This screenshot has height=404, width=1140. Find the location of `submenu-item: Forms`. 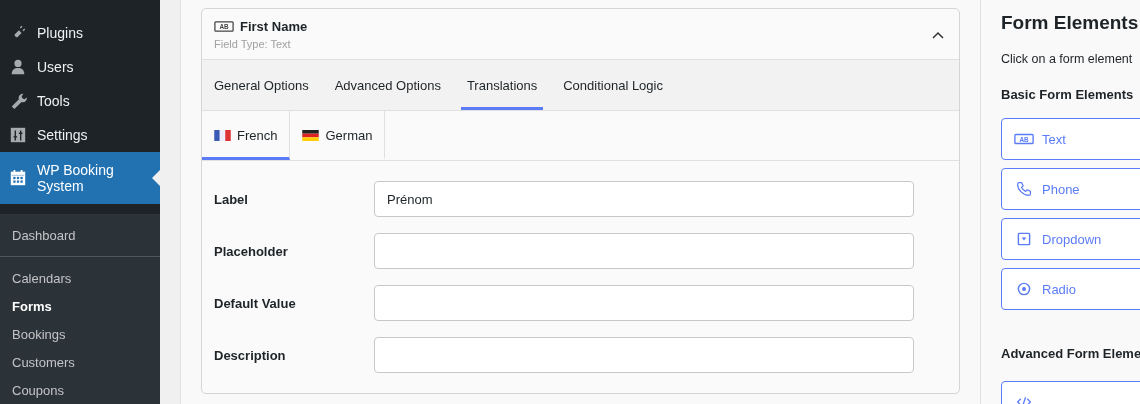

submenu-item: Forms is located at coordinates (80, 307).